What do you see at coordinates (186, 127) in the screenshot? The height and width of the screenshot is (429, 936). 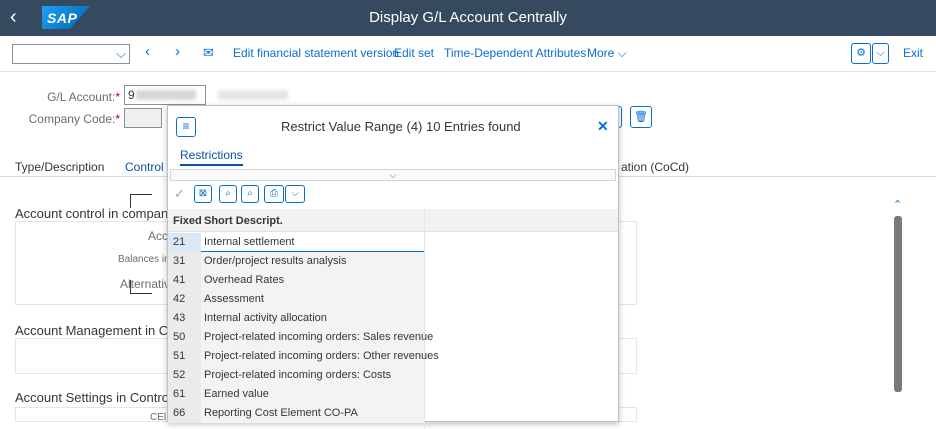 I see `menu-icon: ≡` at bounding box center [186, 127].